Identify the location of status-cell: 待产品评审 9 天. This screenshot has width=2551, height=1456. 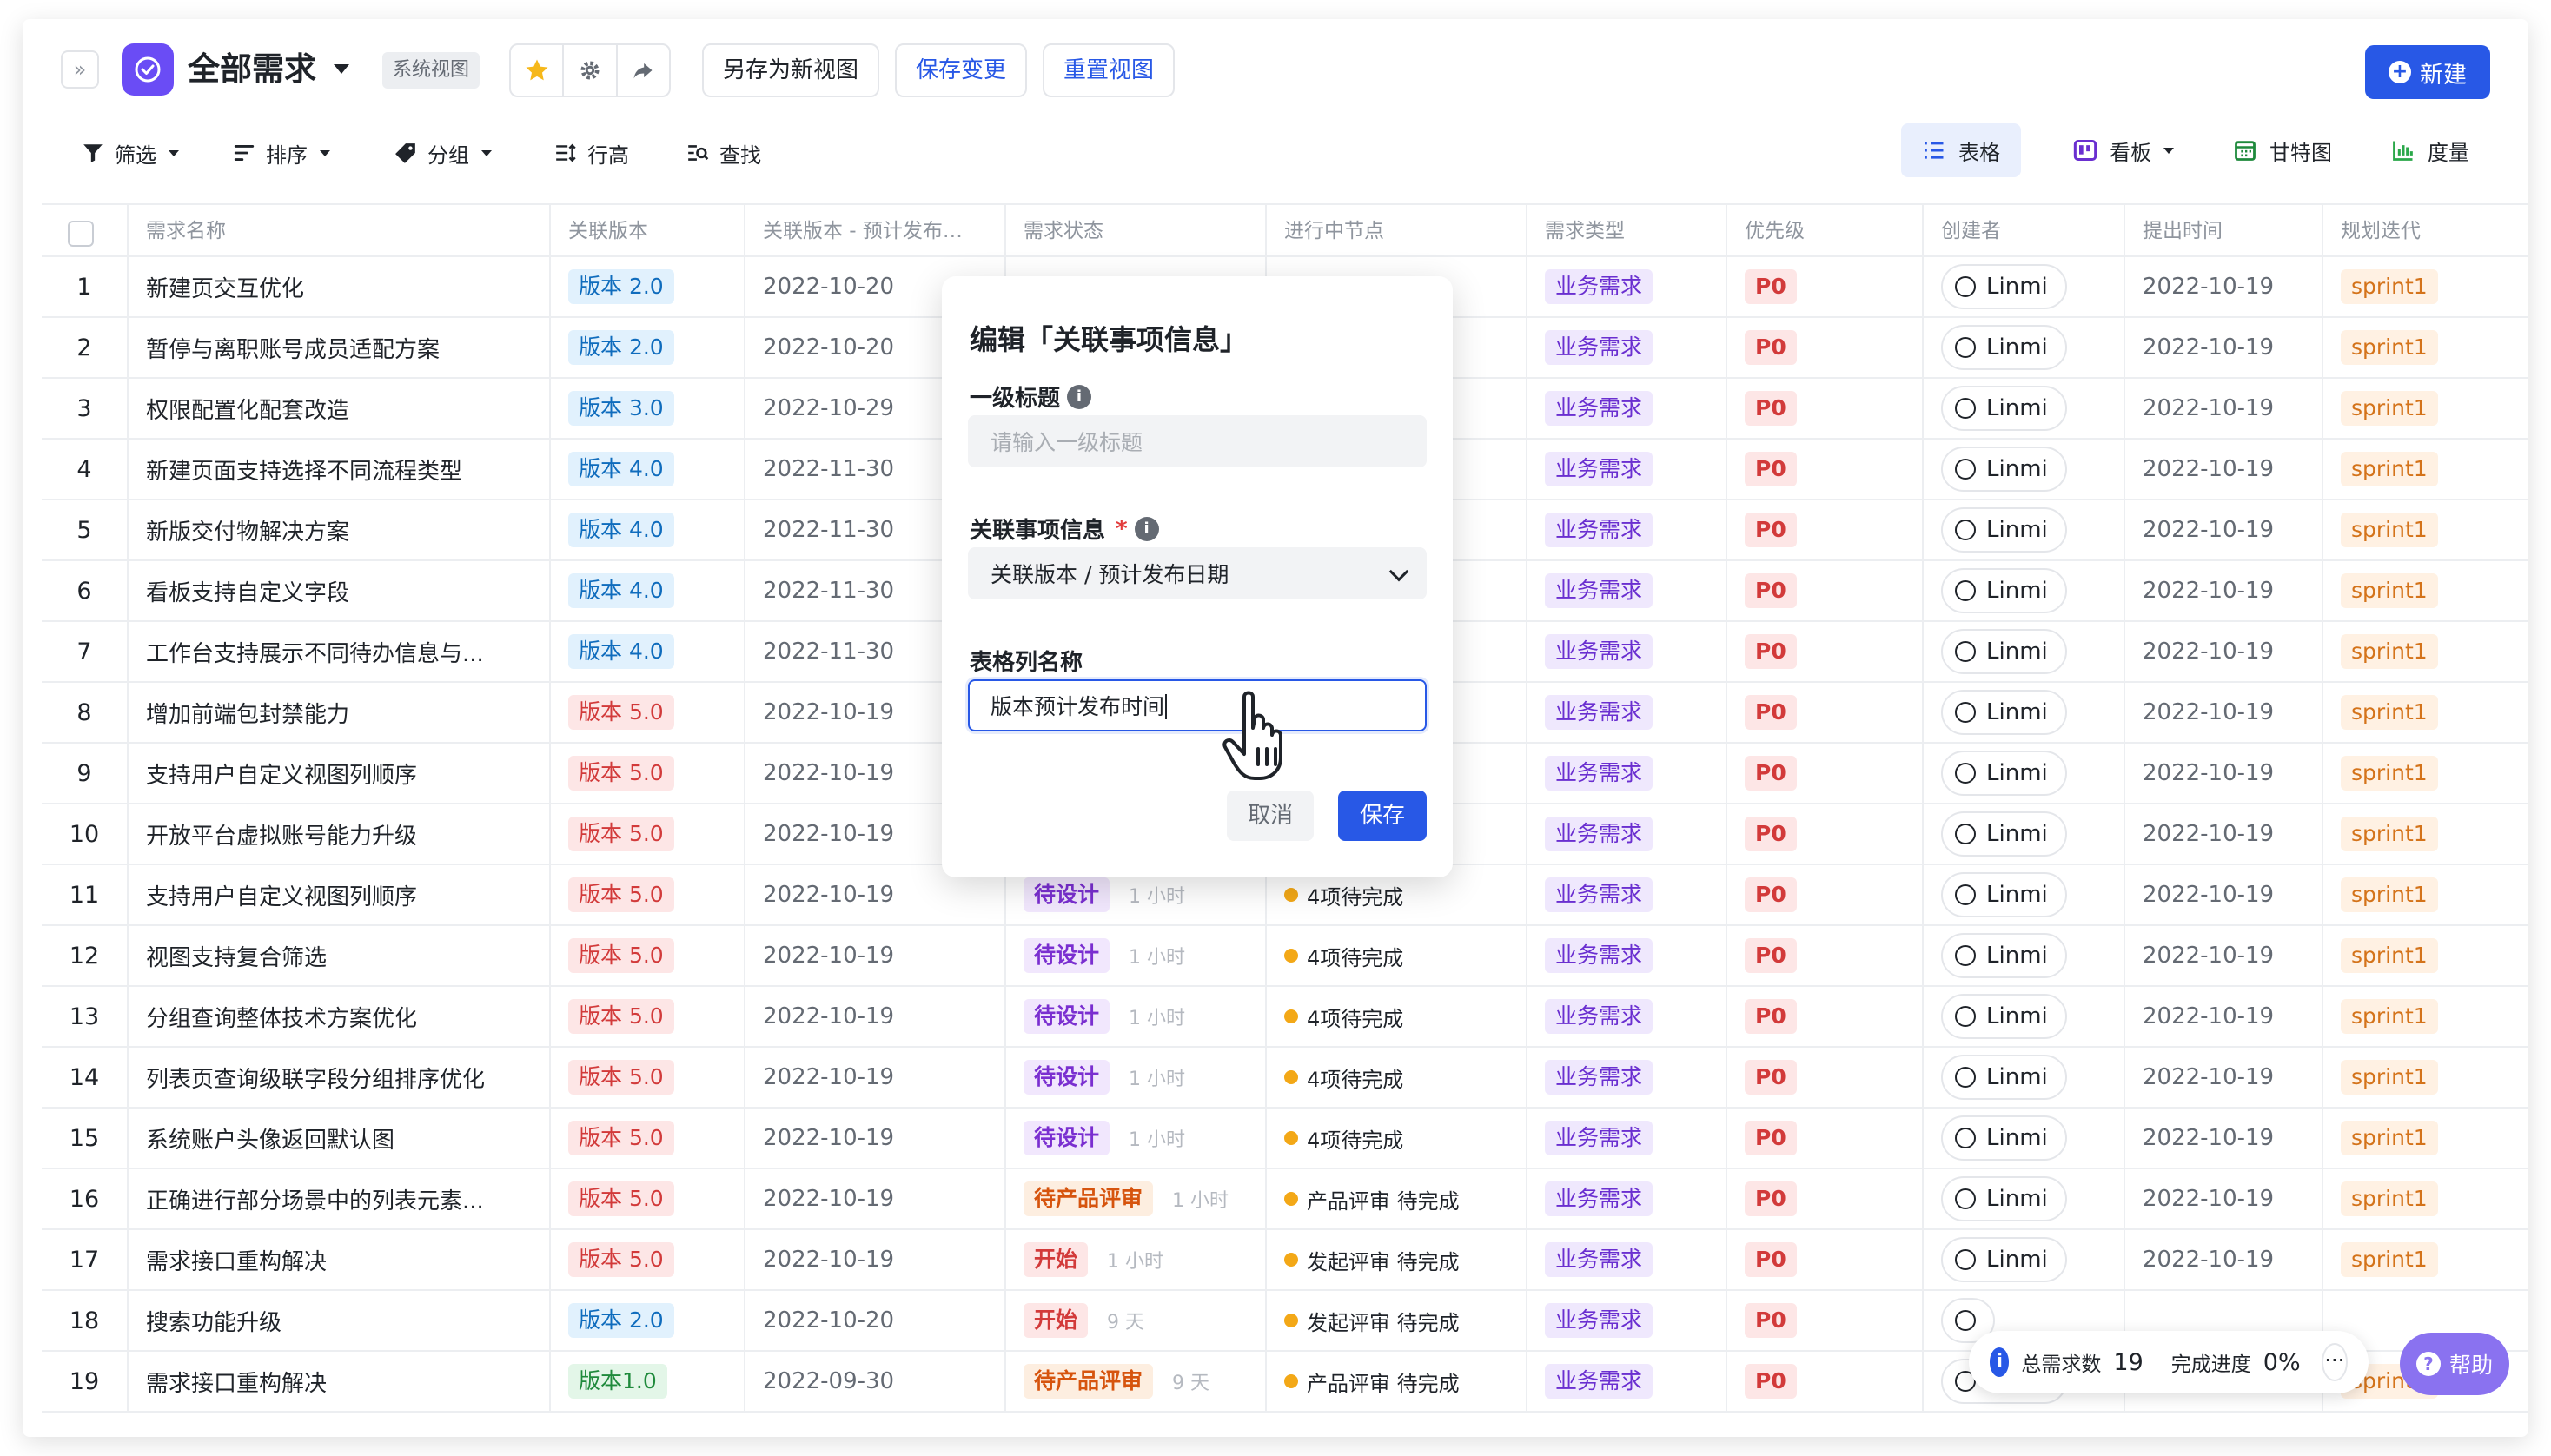
(1134, 1381).